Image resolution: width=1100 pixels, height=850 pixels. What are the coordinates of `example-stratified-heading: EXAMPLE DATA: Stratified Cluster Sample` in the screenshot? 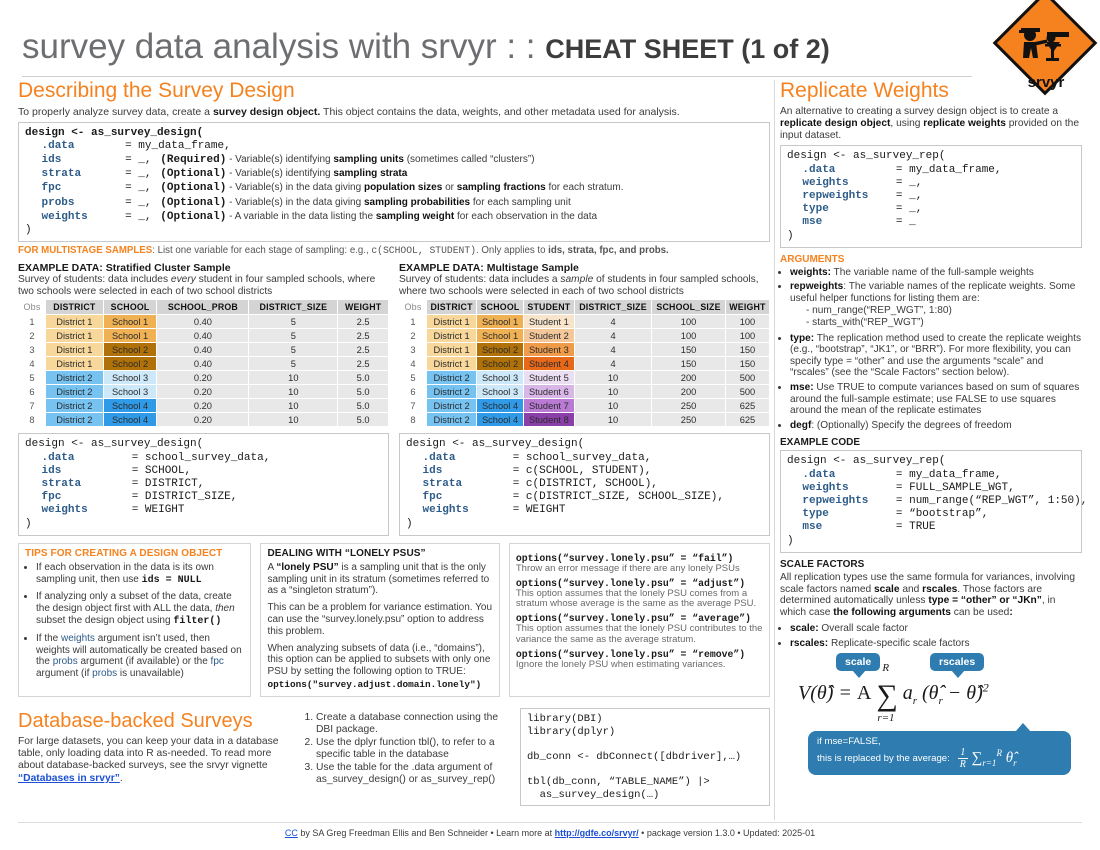 It's located at (124, 268).